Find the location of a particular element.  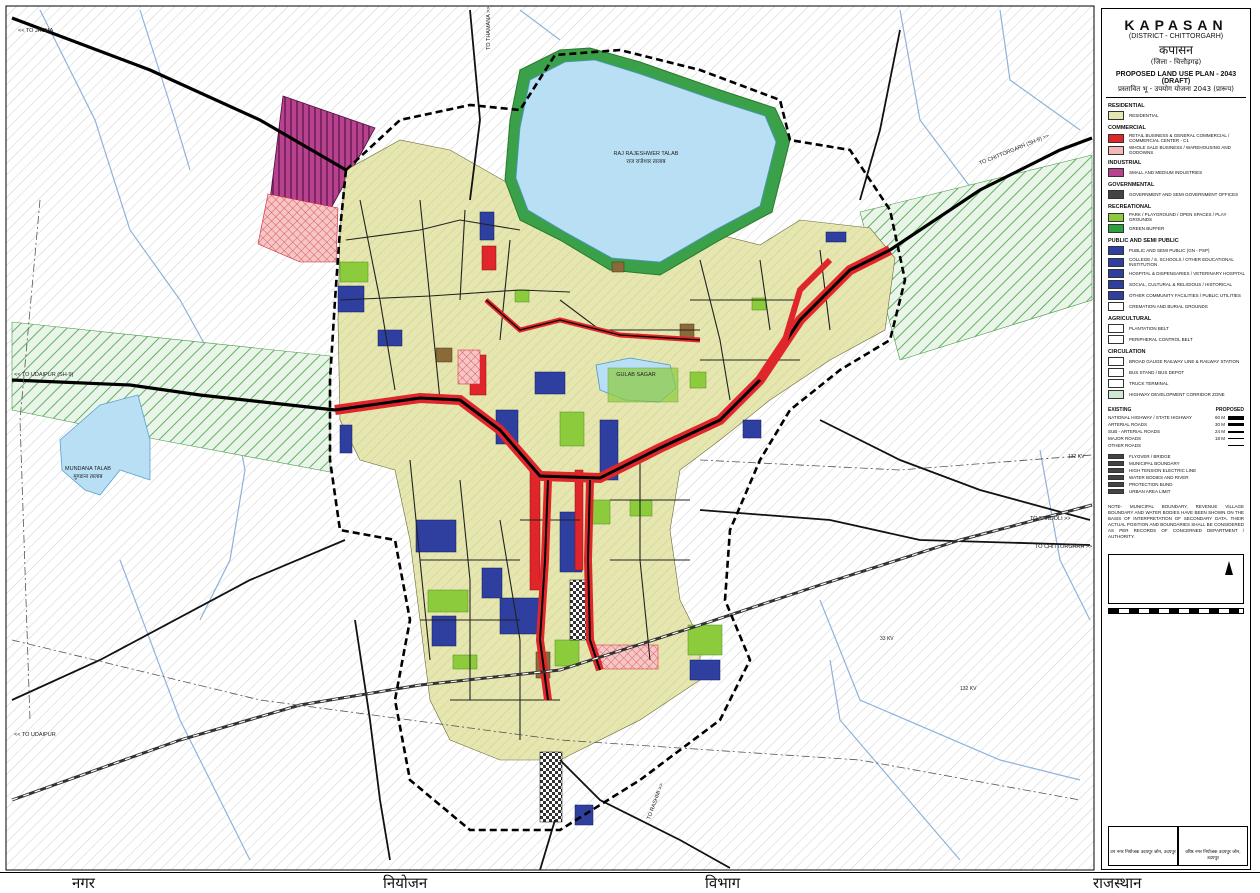

legend-item: HIGHWAY DEVELOPMENT CORRIDOR ZONE is located at coordinates (1179, 394).